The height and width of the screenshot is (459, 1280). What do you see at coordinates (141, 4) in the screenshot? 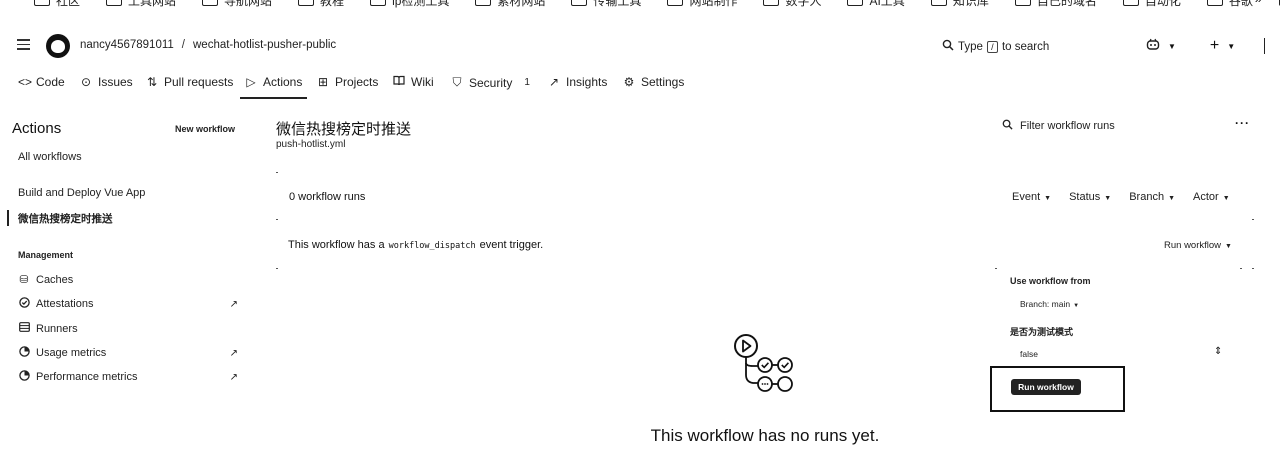
I see `bookmark-item: 工具网站` at bounding box center [141, 4].